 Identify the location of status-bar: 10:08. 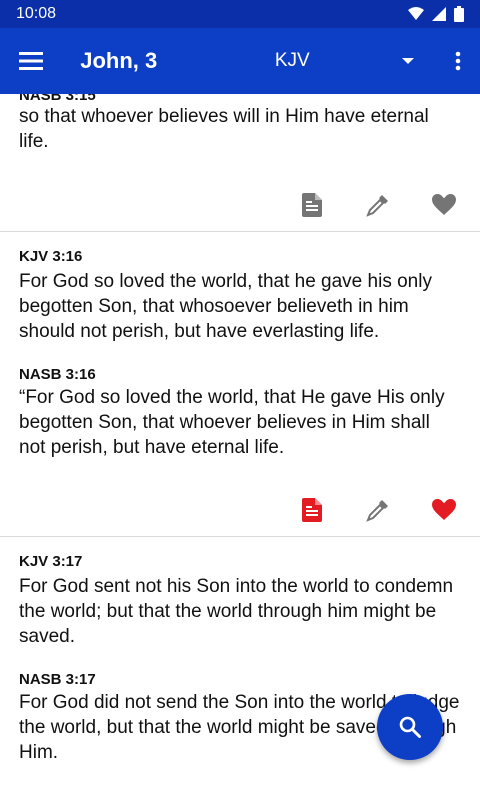
(240, 14).